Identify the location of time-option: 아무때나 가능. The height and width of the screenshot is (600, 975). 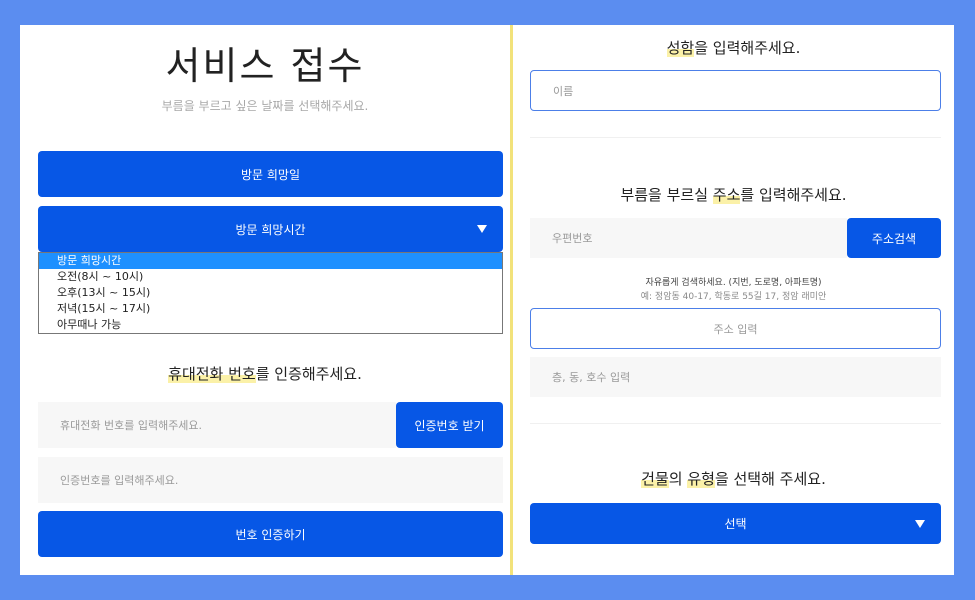
(270, 325).